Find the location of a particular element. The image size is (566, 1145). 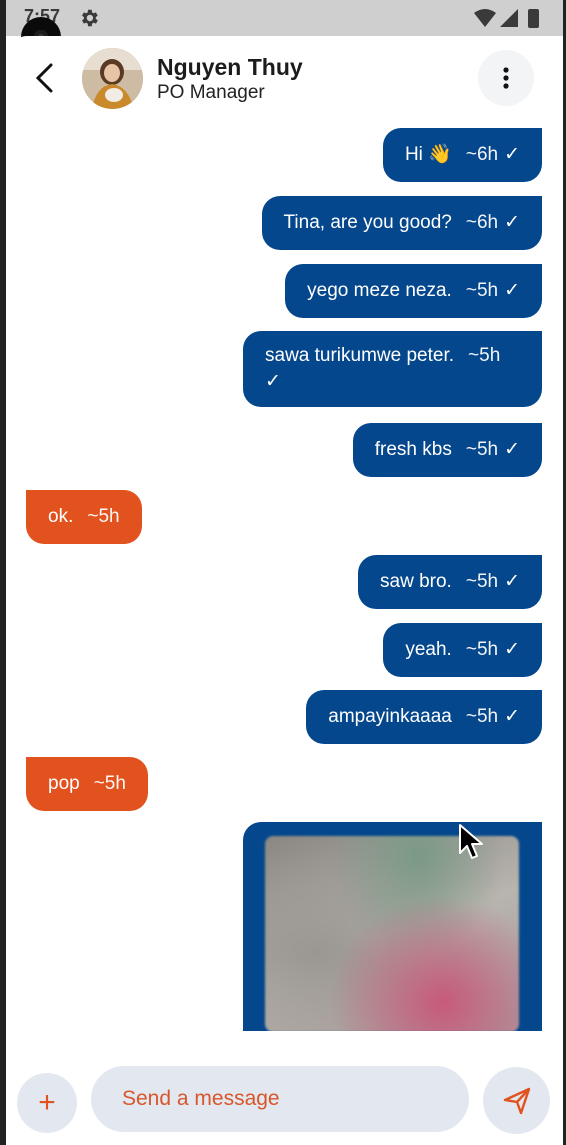

device-frame-left is located at coordinates (3, 572).